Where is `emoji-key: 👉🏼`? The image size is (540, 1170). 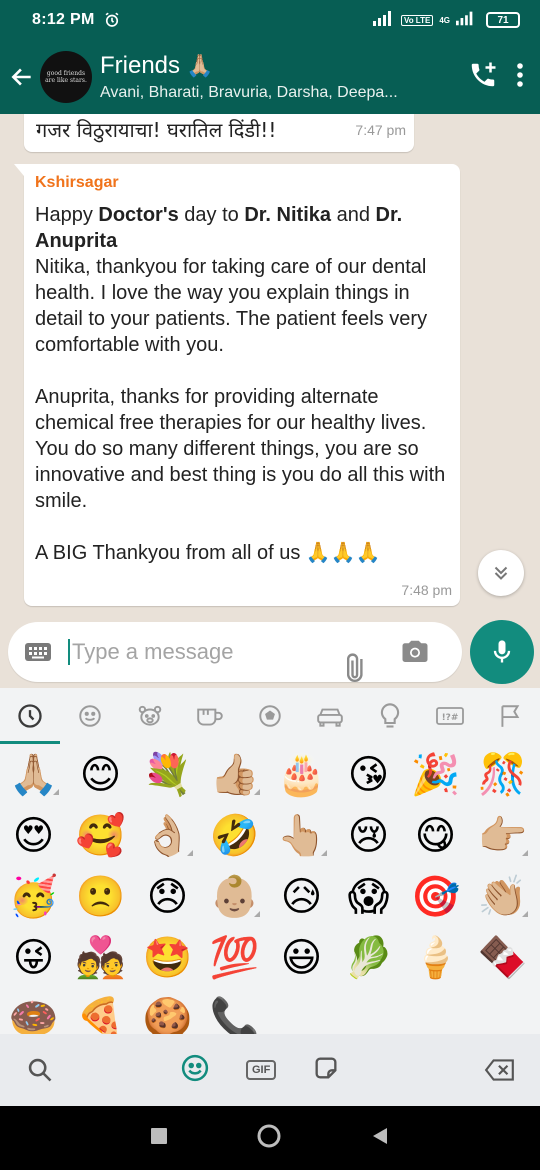 emoji-key: 👉🏼 is located at coordinates (502, 835).